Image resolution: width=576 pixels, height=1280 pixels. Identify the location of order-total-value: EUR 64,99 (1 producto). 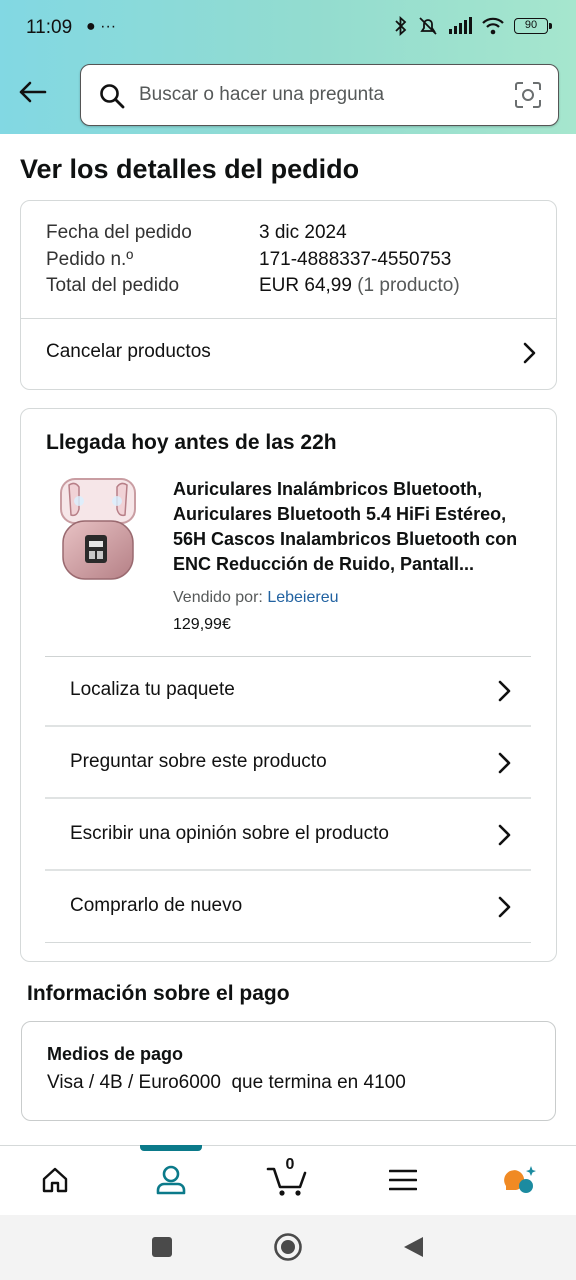
(359, 286).